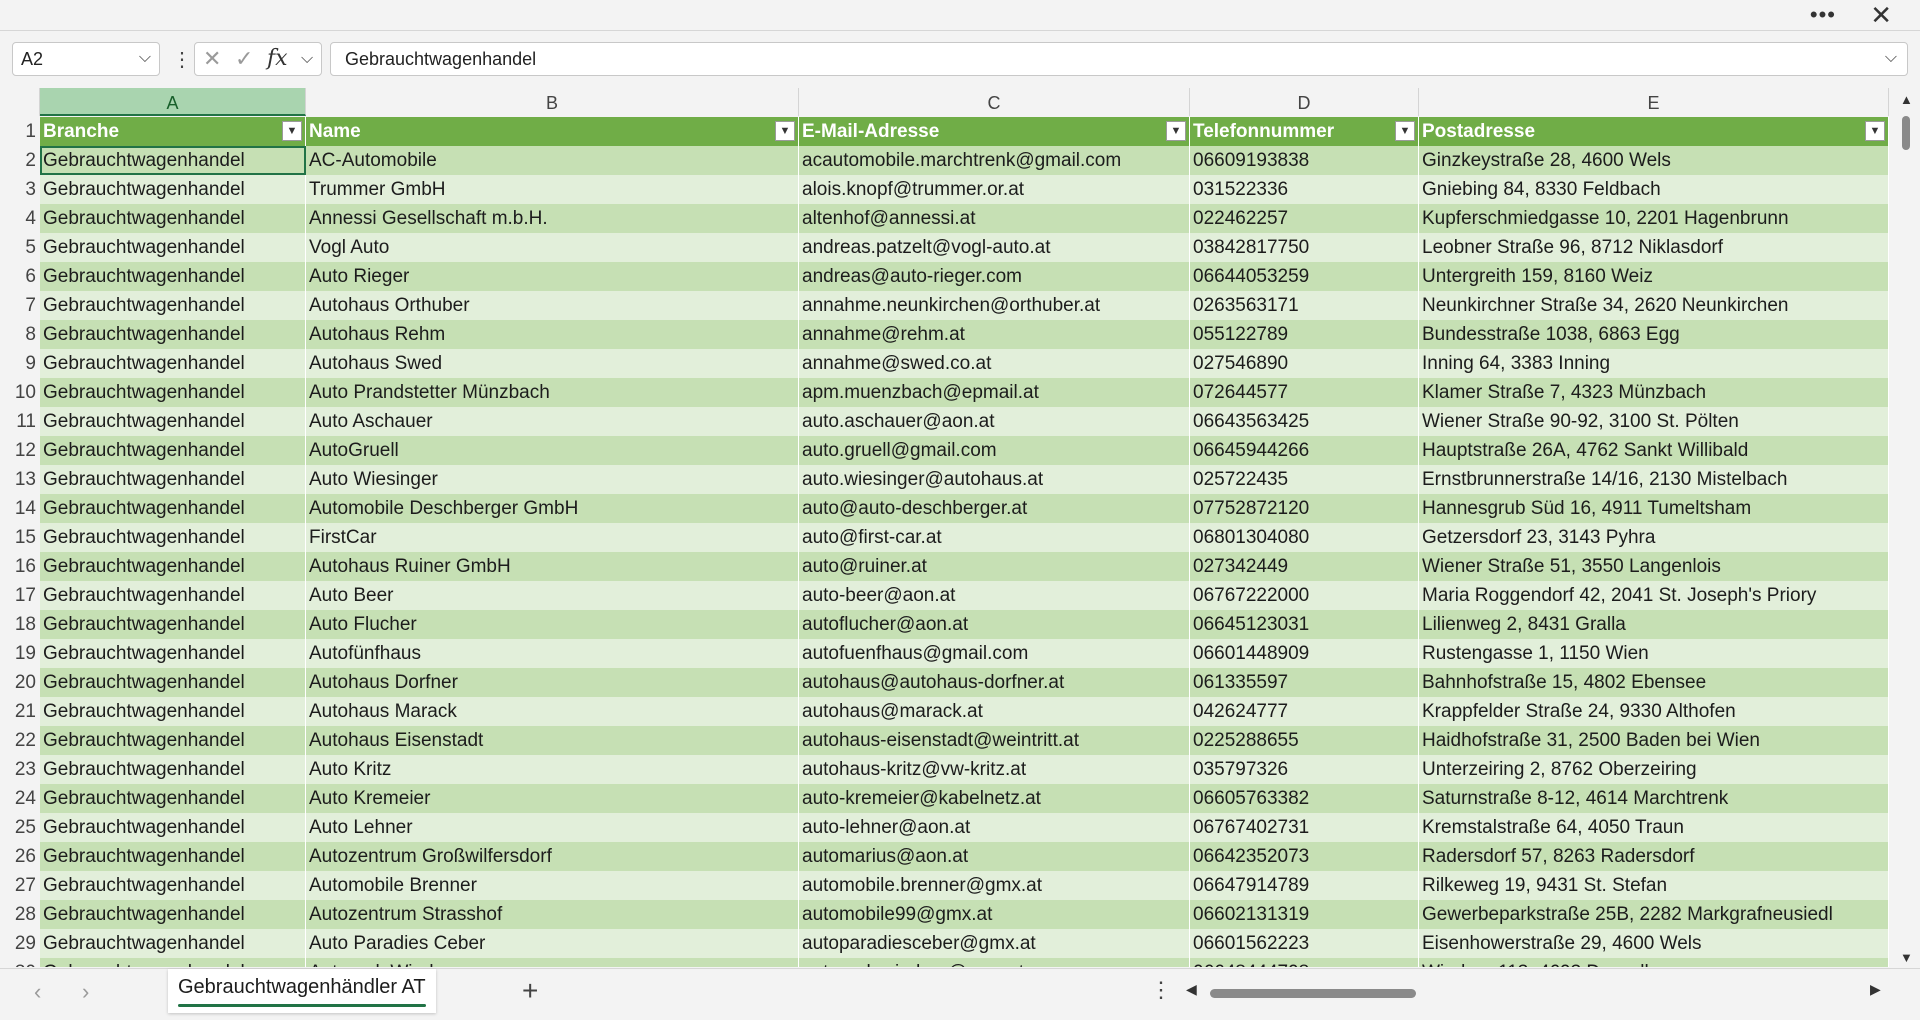 The height and width of the screenshot is (1020, 1920). I want to click on cell-telefon: 06601562223, so click(1304, 943).